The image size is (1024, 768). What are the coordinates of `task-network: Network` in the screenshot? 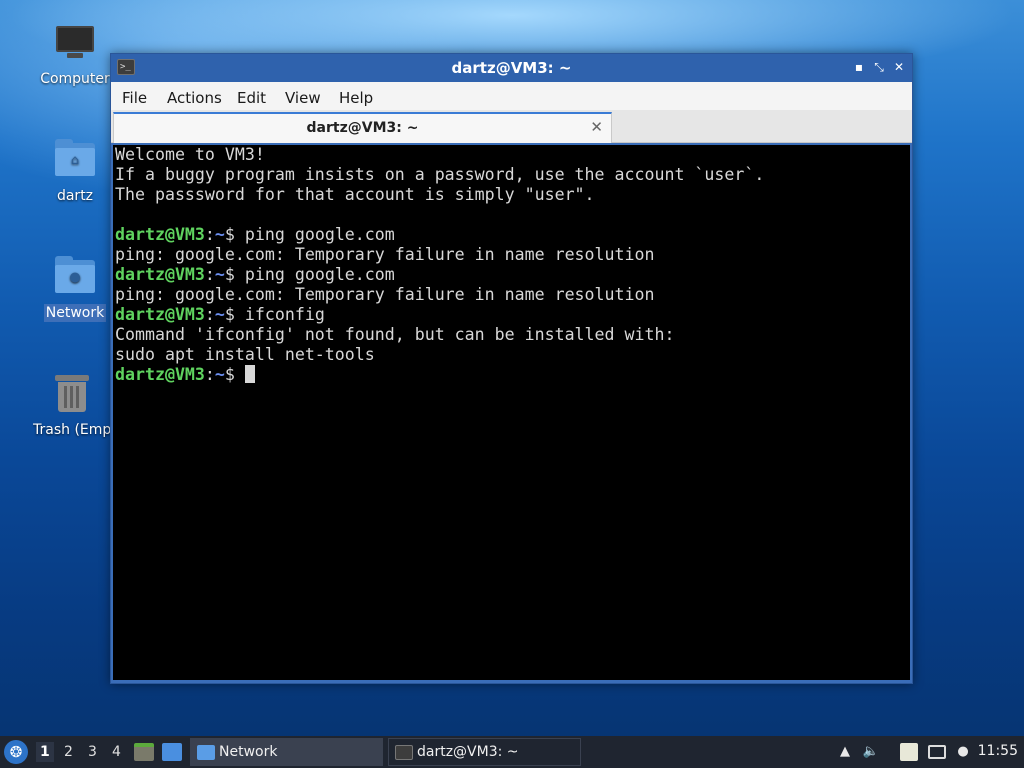 It's located at (286, 752).